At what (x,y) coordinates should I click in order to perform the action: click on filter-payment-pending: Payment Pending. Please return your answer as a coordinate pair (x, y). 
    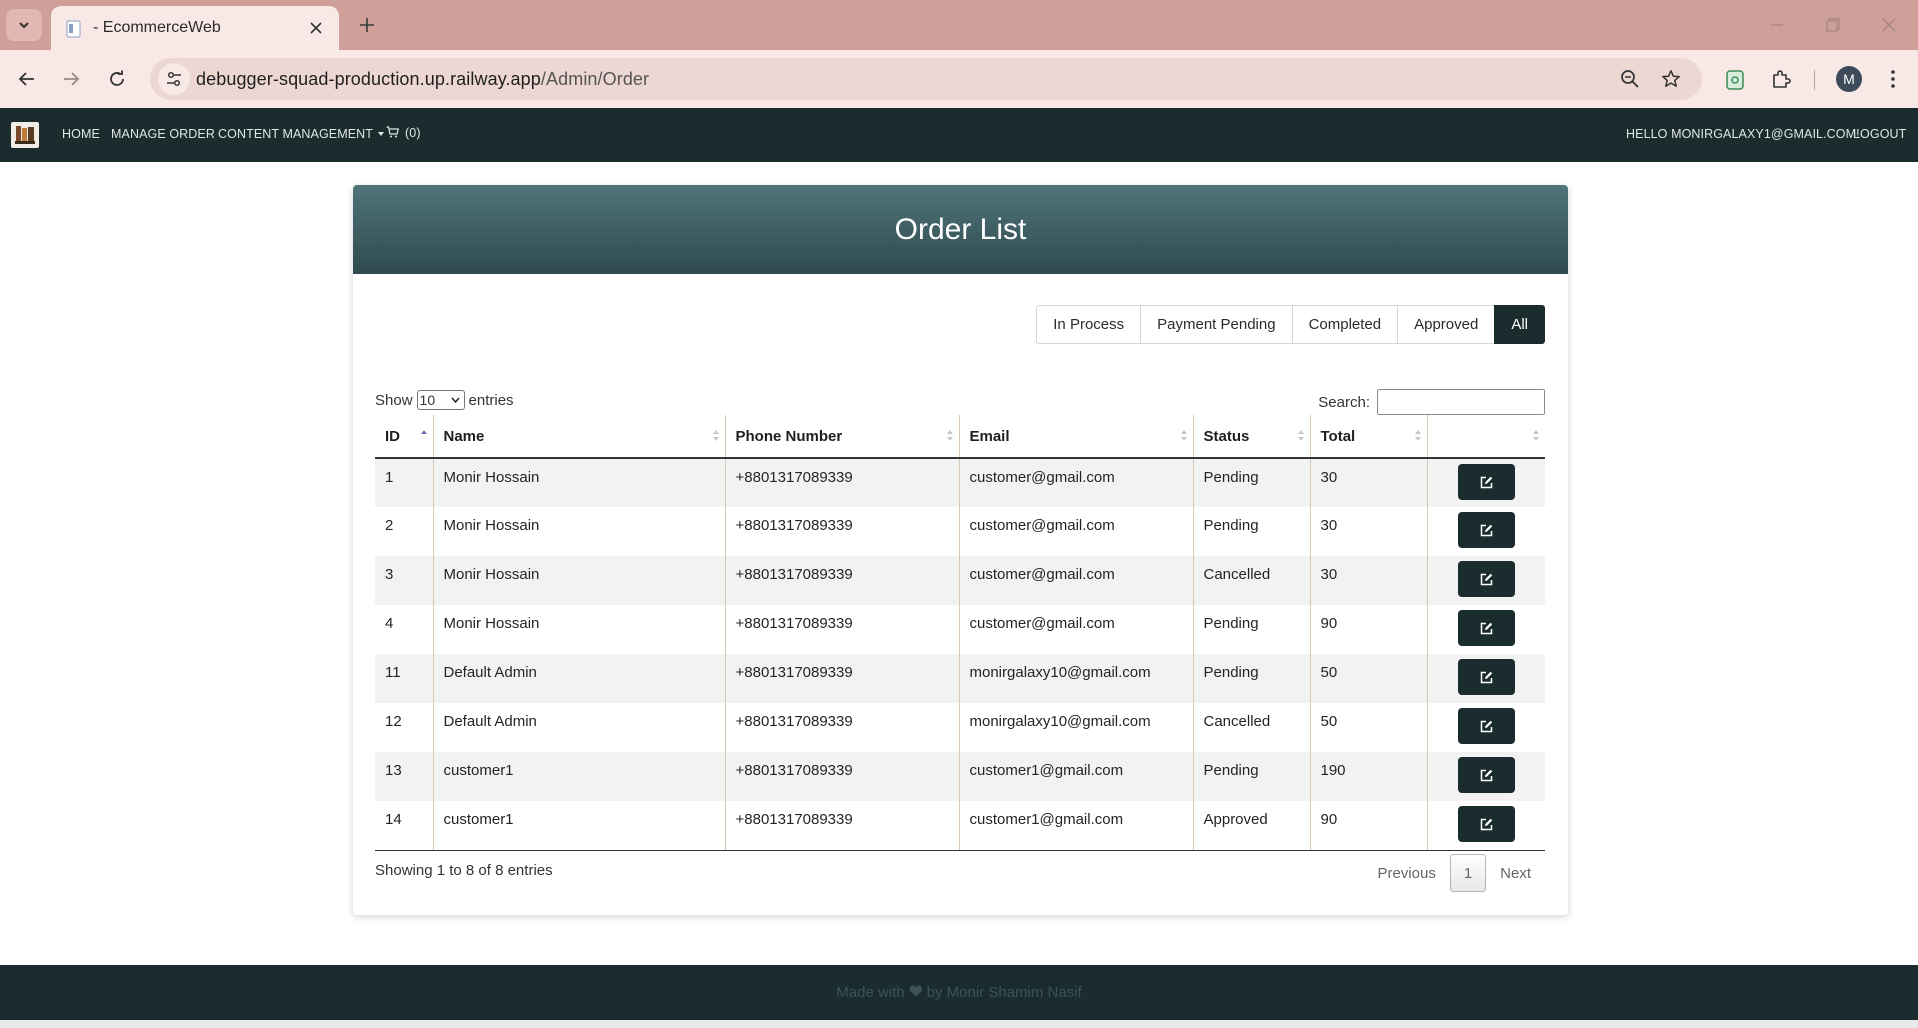
    Looking at the image, I should click on (1216, 324).